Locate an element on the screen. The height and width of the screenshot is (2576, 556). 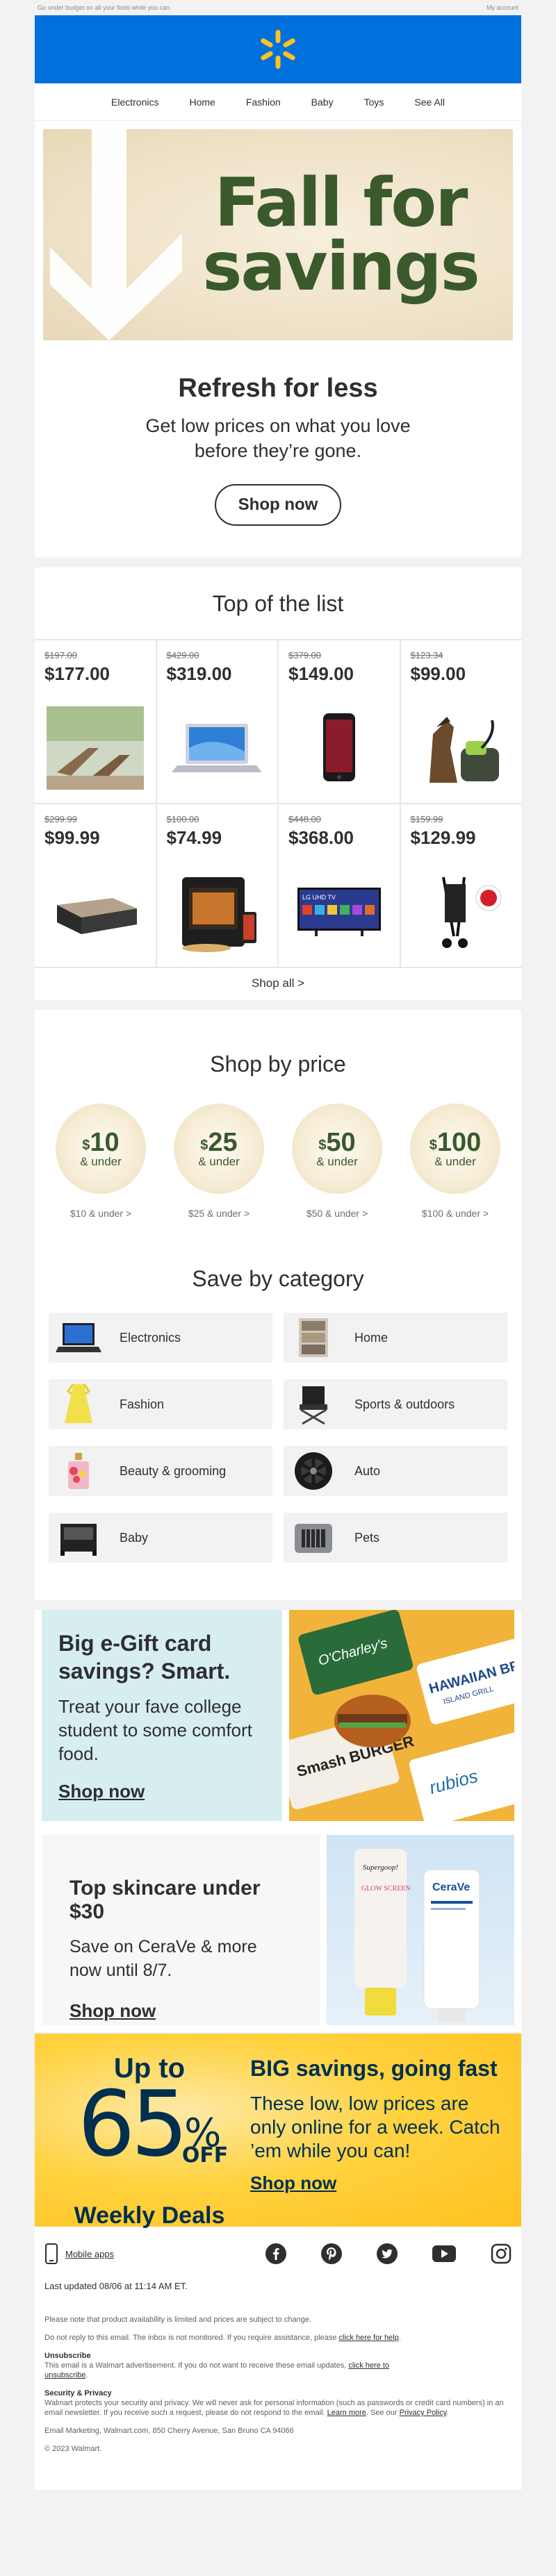
category-beauty-grooming: Beauty & grooming is located at coordinates (160, 1471).